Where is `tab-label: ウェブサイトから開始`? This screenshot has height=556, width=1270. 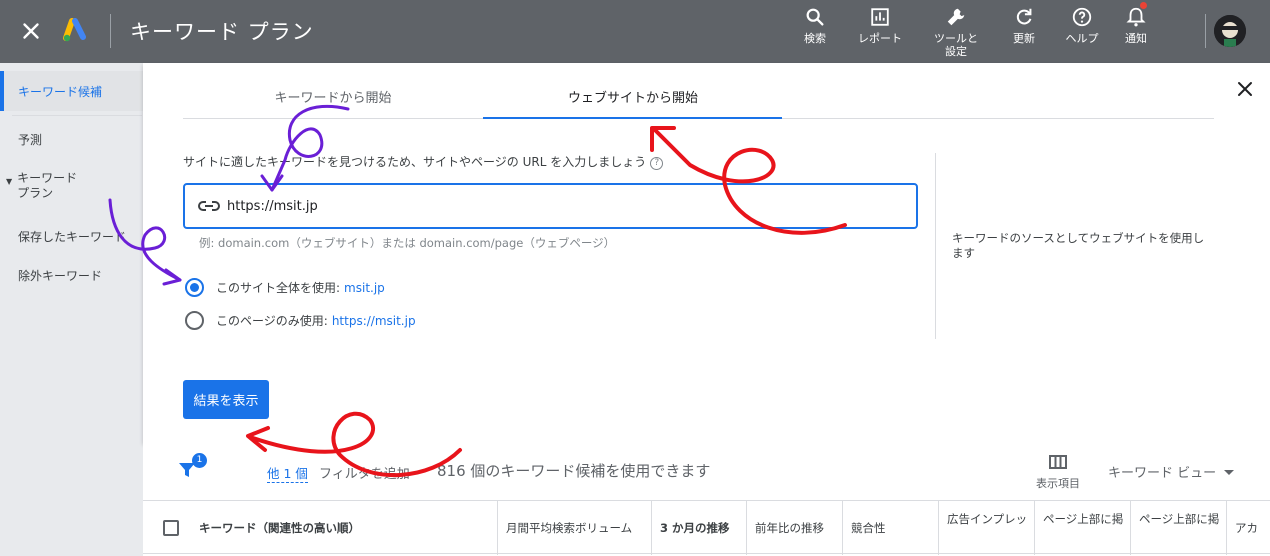 tab-label: ウェブサイトから開始 is located at coordinates (632, 98).